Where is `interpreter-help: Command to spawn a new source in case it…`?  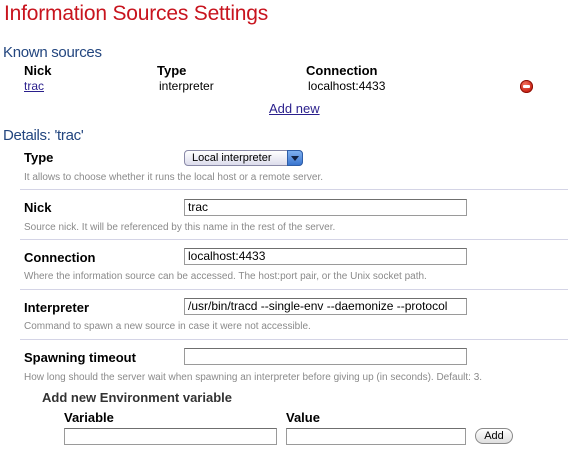
interpreter-help: Command to spawn a new source in case it… is located at coordinates (167, 326).